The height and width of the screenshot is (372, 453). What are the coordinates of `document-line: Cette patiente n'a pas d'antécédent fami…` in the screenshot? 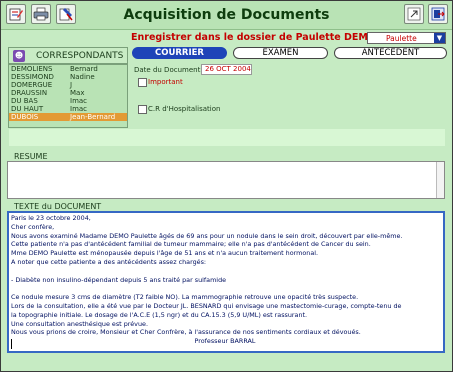 It's located at (191, 244).